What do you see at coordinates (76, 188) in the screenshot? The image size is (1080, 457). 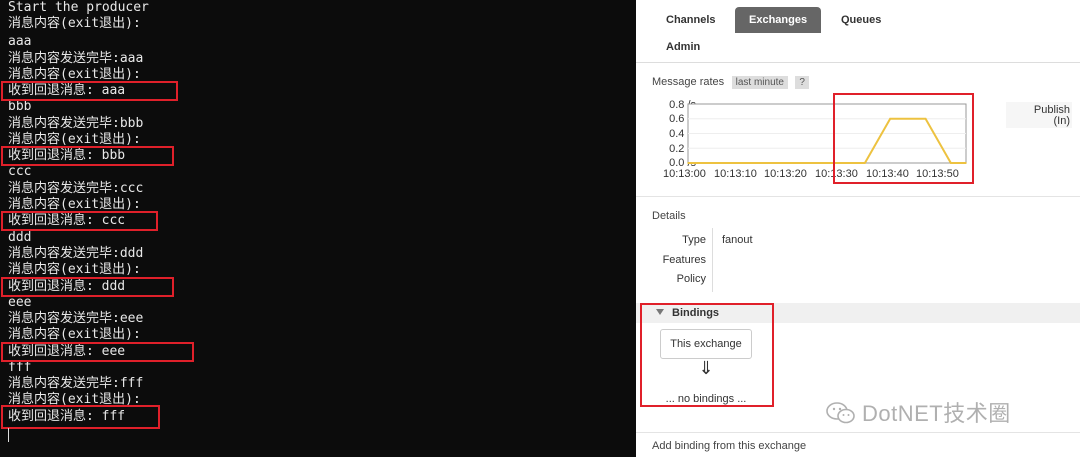 I see `console-line: 消息内容发送完毕:ccc` at bounding box center [76, 188].